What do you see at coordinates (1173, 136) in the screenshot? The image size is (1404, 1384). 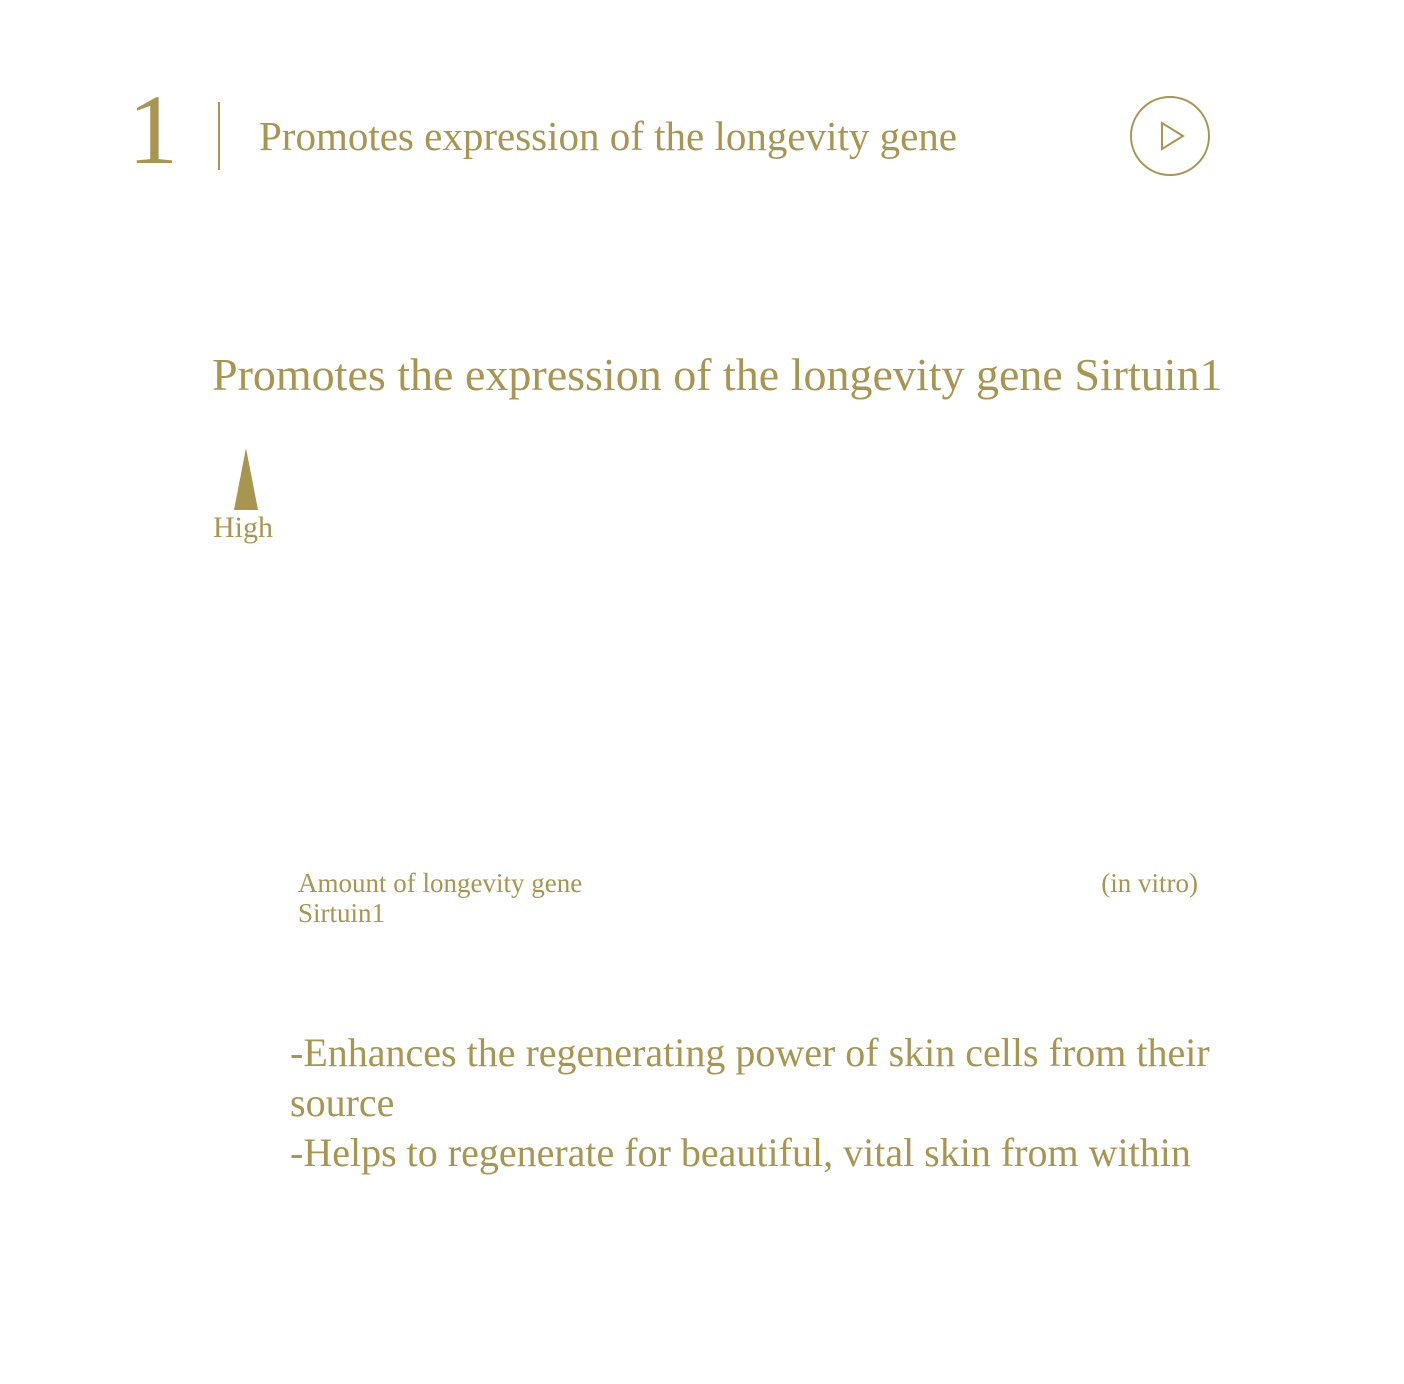 I see `play-icon` at bounding box center [1173, 136].